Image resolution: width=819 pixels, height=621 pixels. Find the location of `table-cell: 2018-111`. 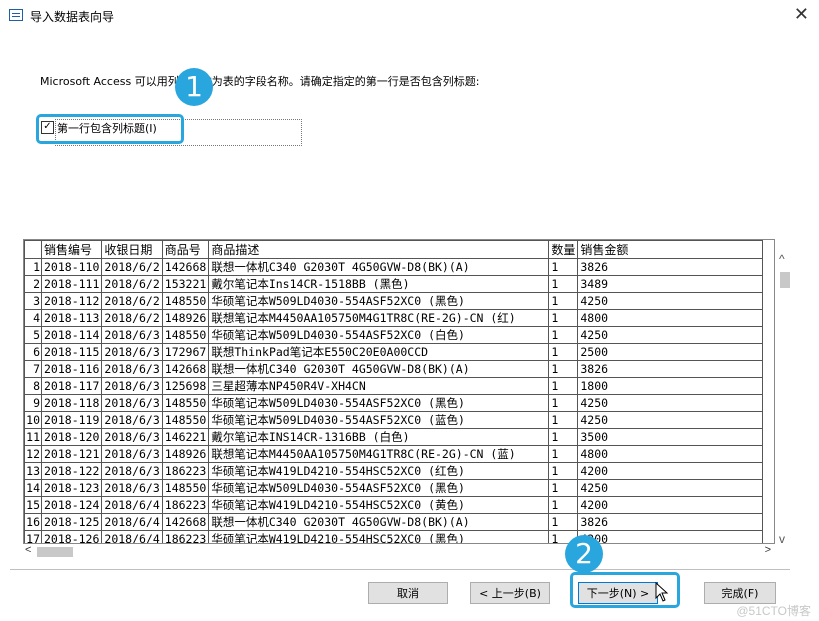

table-cell: 2018-111 is located at coordinates (71, 284).